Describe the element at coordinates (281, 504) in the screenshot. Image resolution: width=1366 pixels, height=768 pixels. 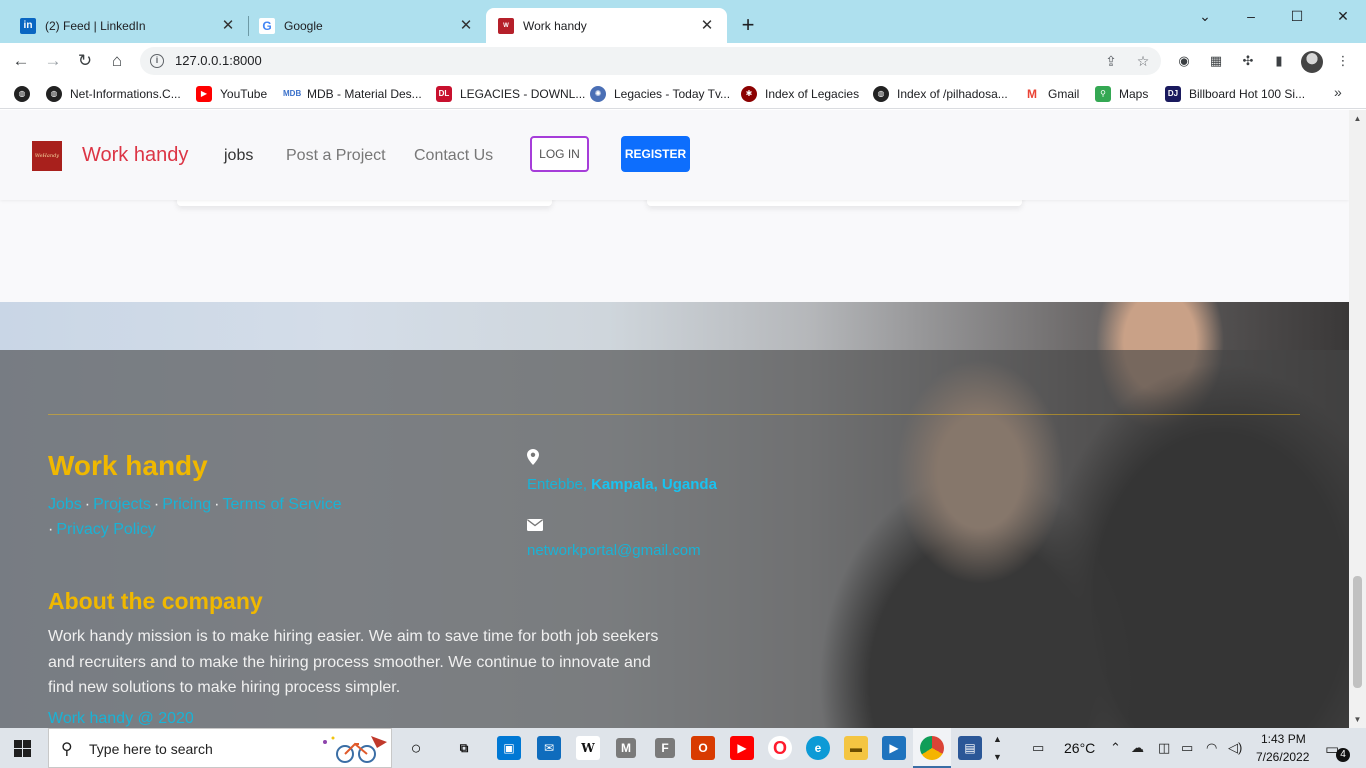
I see `footer-link-terms: Terms of Service` at that location.